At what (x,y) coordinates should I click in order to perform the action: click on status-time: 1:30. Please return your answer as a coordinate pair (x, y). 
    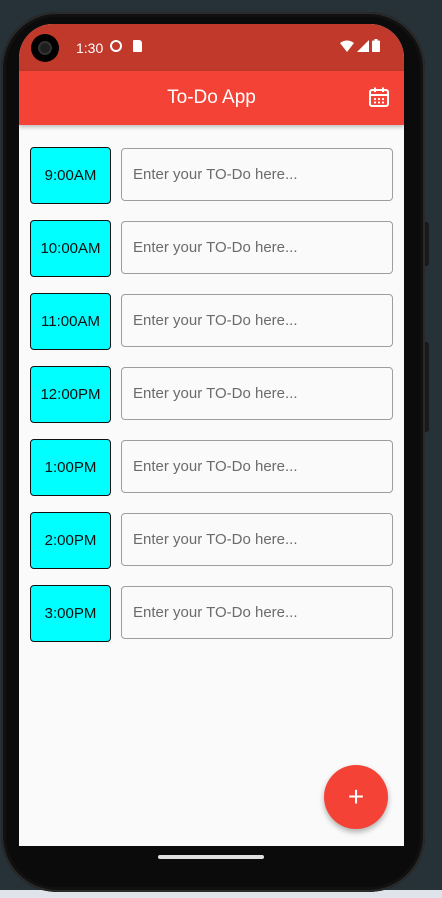
    Looking at the image, I should click on (90, 48).